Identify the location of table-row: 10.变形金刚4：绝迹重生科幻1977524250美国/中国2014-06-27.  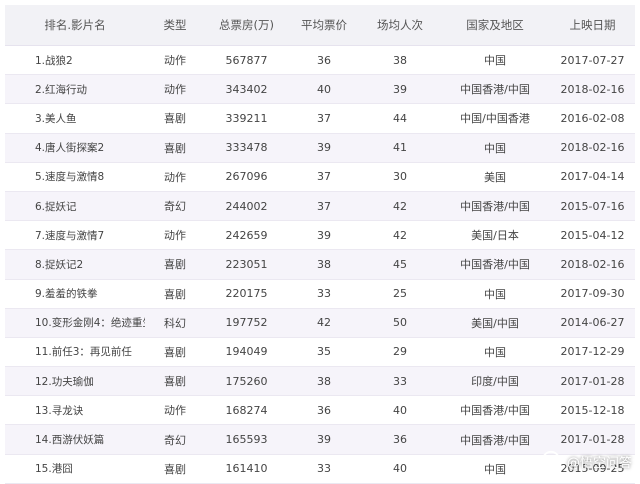
(320, 322).